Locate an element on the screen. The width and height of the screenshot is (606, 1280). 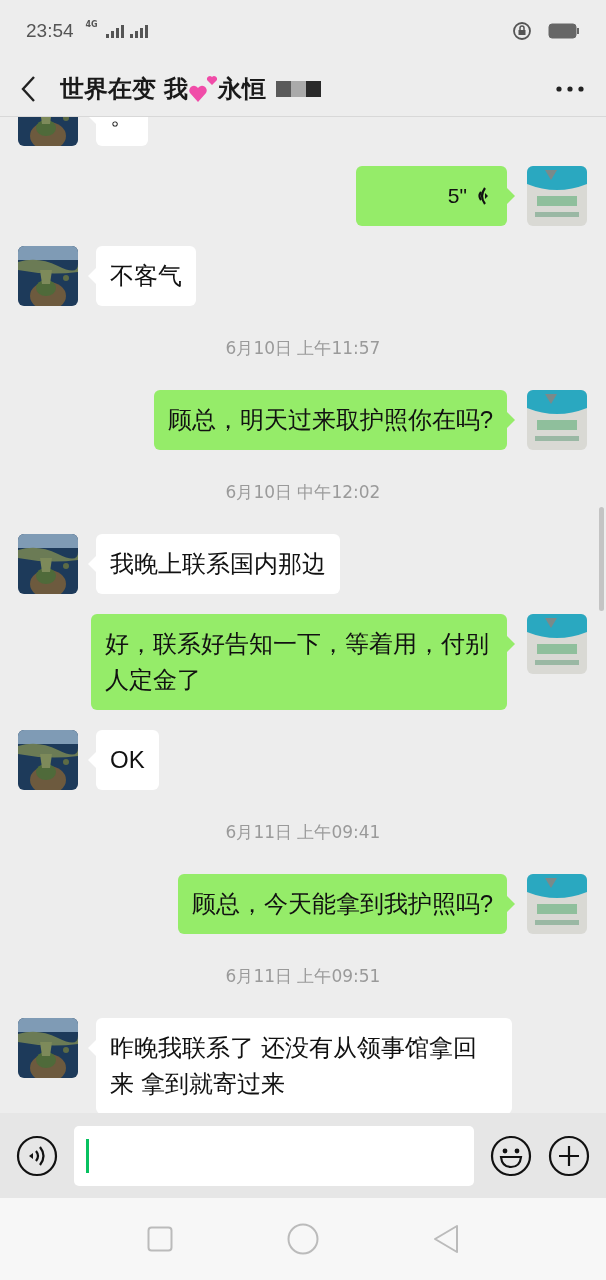
more-icon is located at coordinates (570, 89).